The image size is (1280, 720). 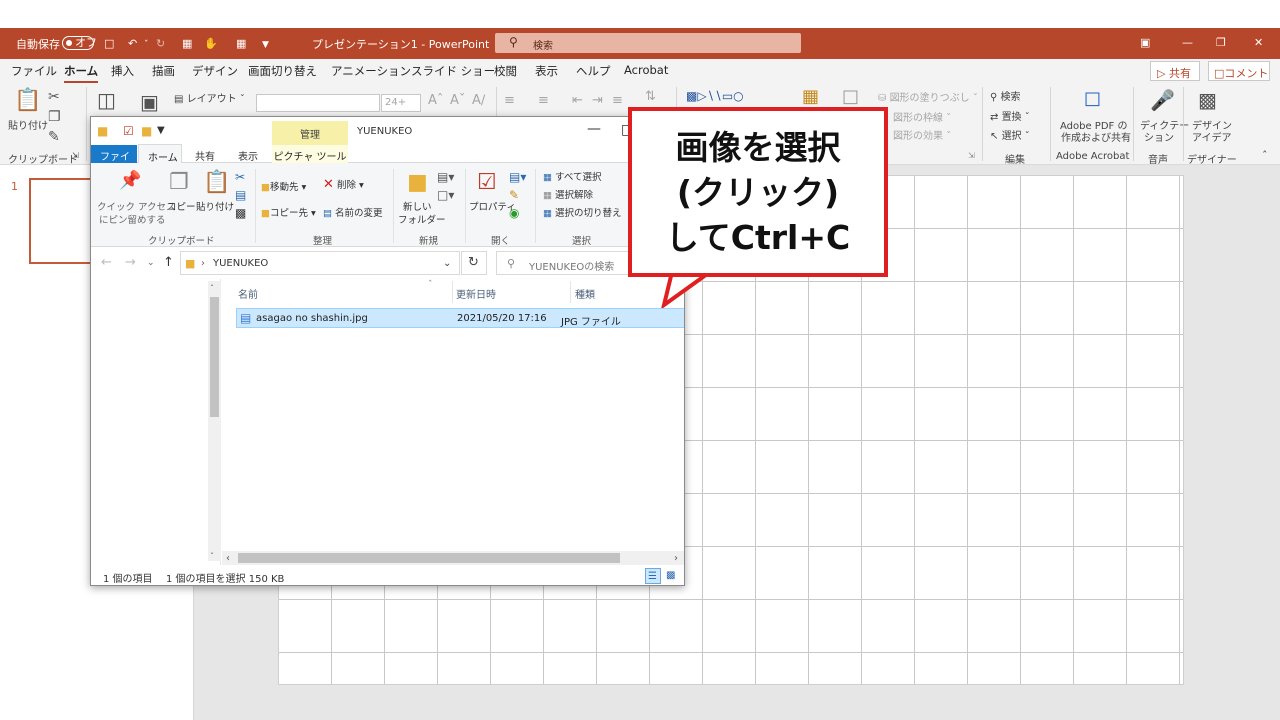 What do you see at coordinates (1092, 99) in the screenshot?
I see `adobe-pdf-icon: □` at bounding box center [1092, 99].